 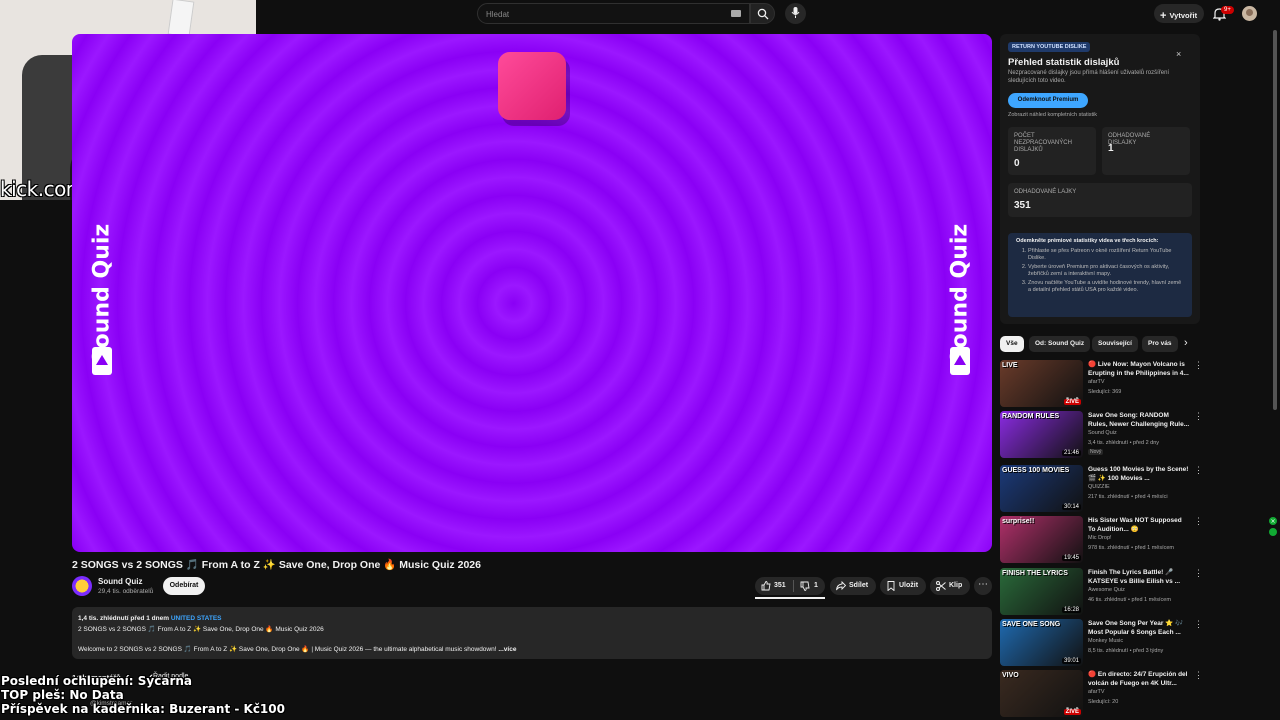 What do you see at coordinates (790, 598) in the screenshot?
I see `like-ratio-bar` at bounding box center [790, 598].